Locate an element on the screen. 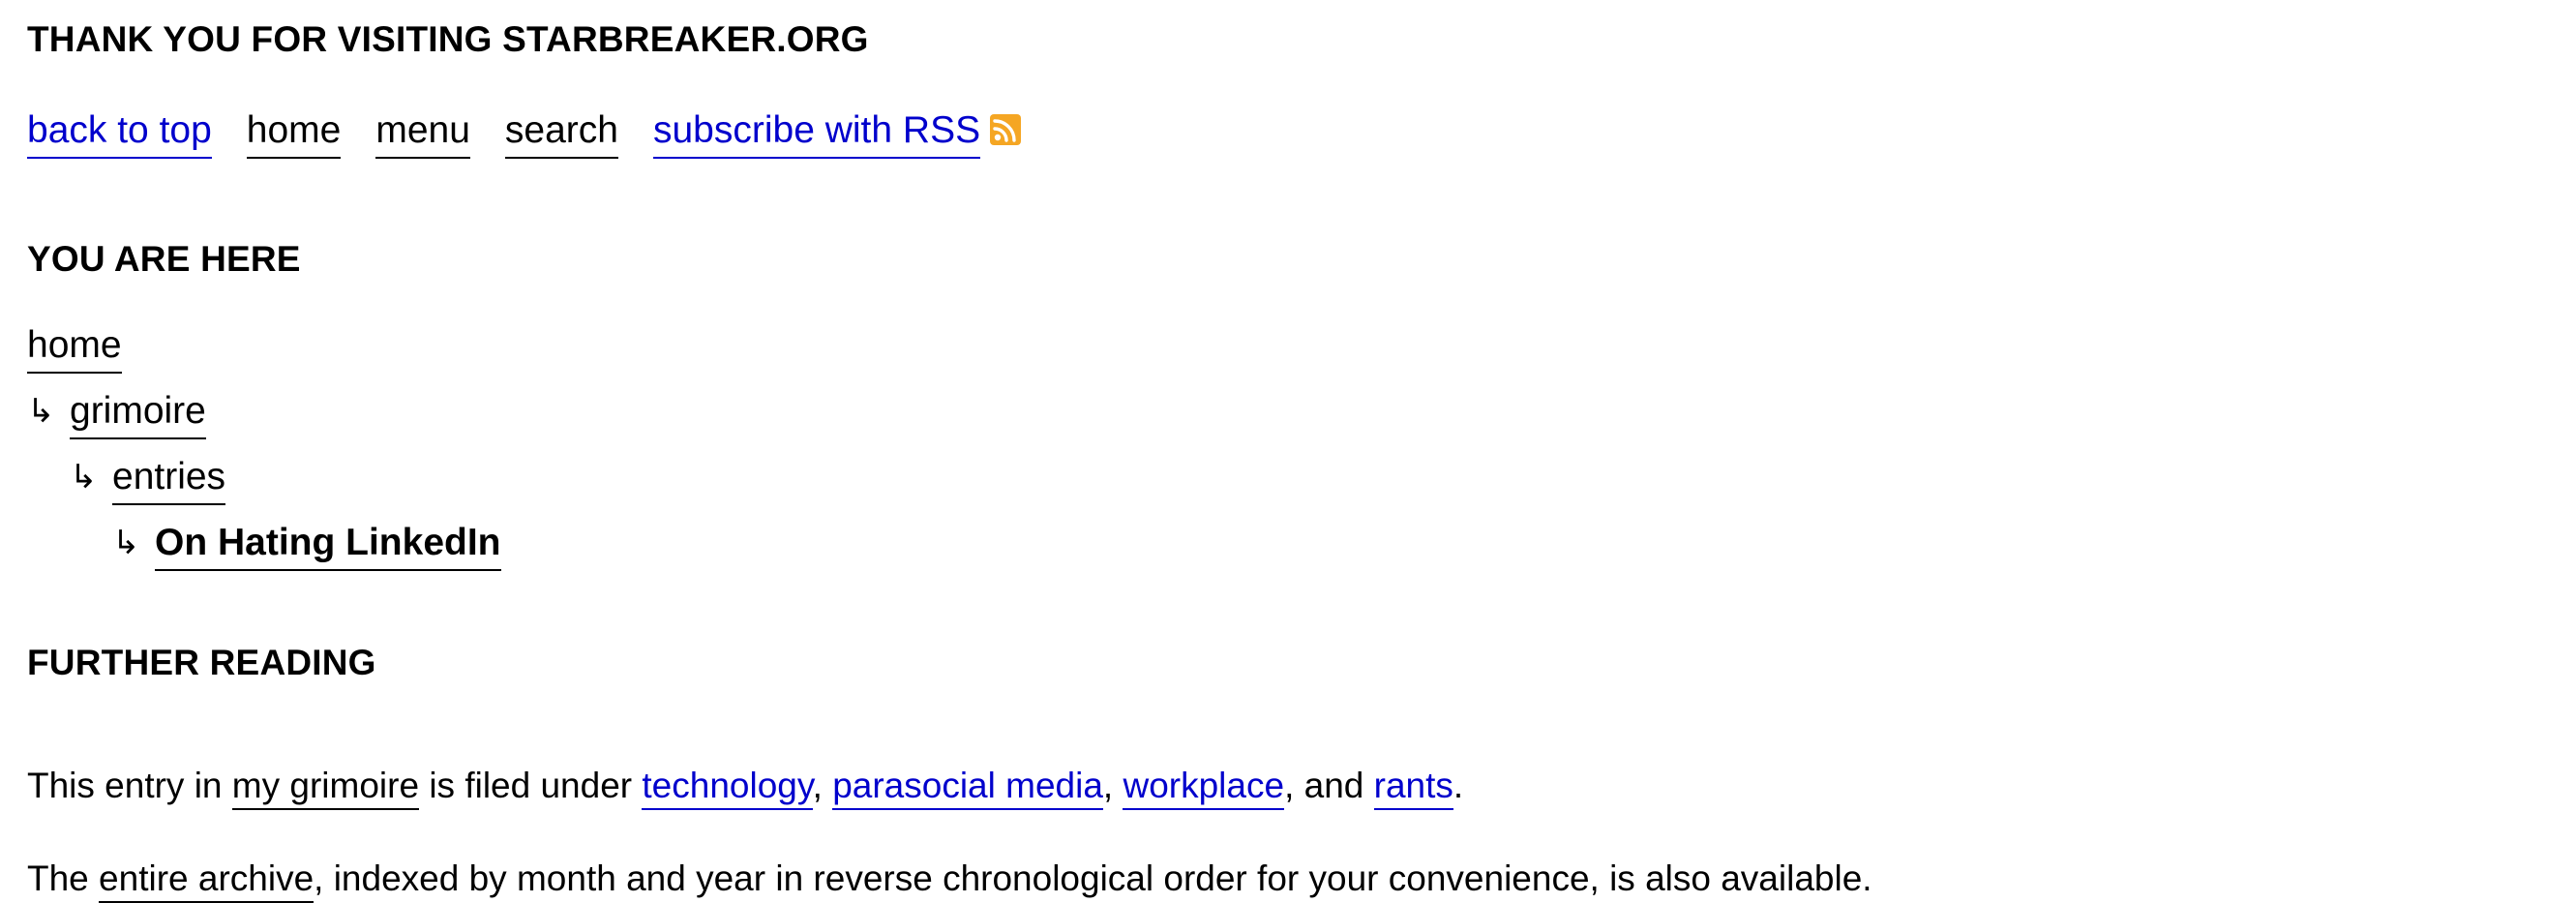 Image resolution: width=2576 pixels, height=903 pixels. home-link: home is located at coordinates (294, 133).